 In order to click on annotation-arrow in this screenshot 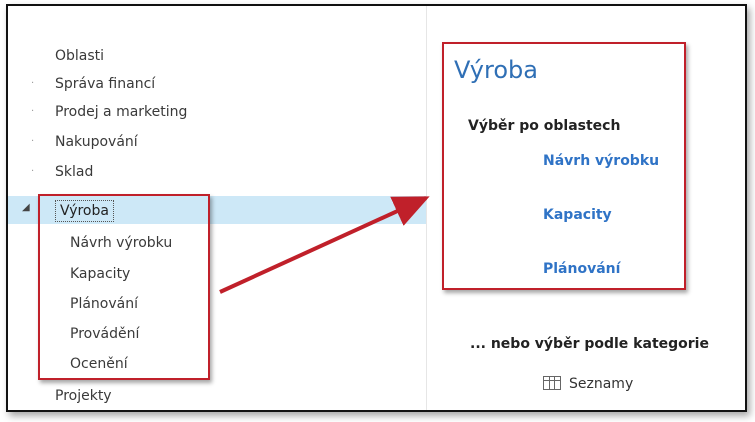, I will do `click(324, 245)`.